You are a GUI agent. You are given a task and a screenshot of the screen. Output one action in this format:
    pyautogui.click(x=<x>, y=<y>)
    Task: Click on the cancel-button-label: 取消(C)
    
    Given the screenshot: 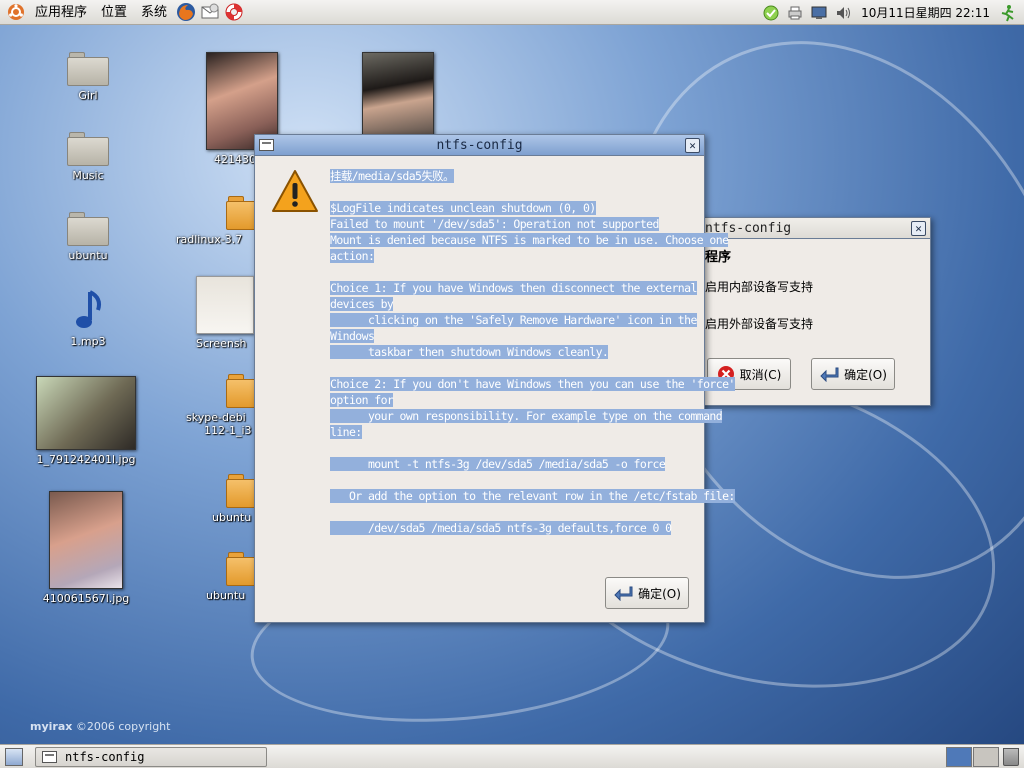 What is the action you would take?
    pyautogui.click(x=760, y=374)
    